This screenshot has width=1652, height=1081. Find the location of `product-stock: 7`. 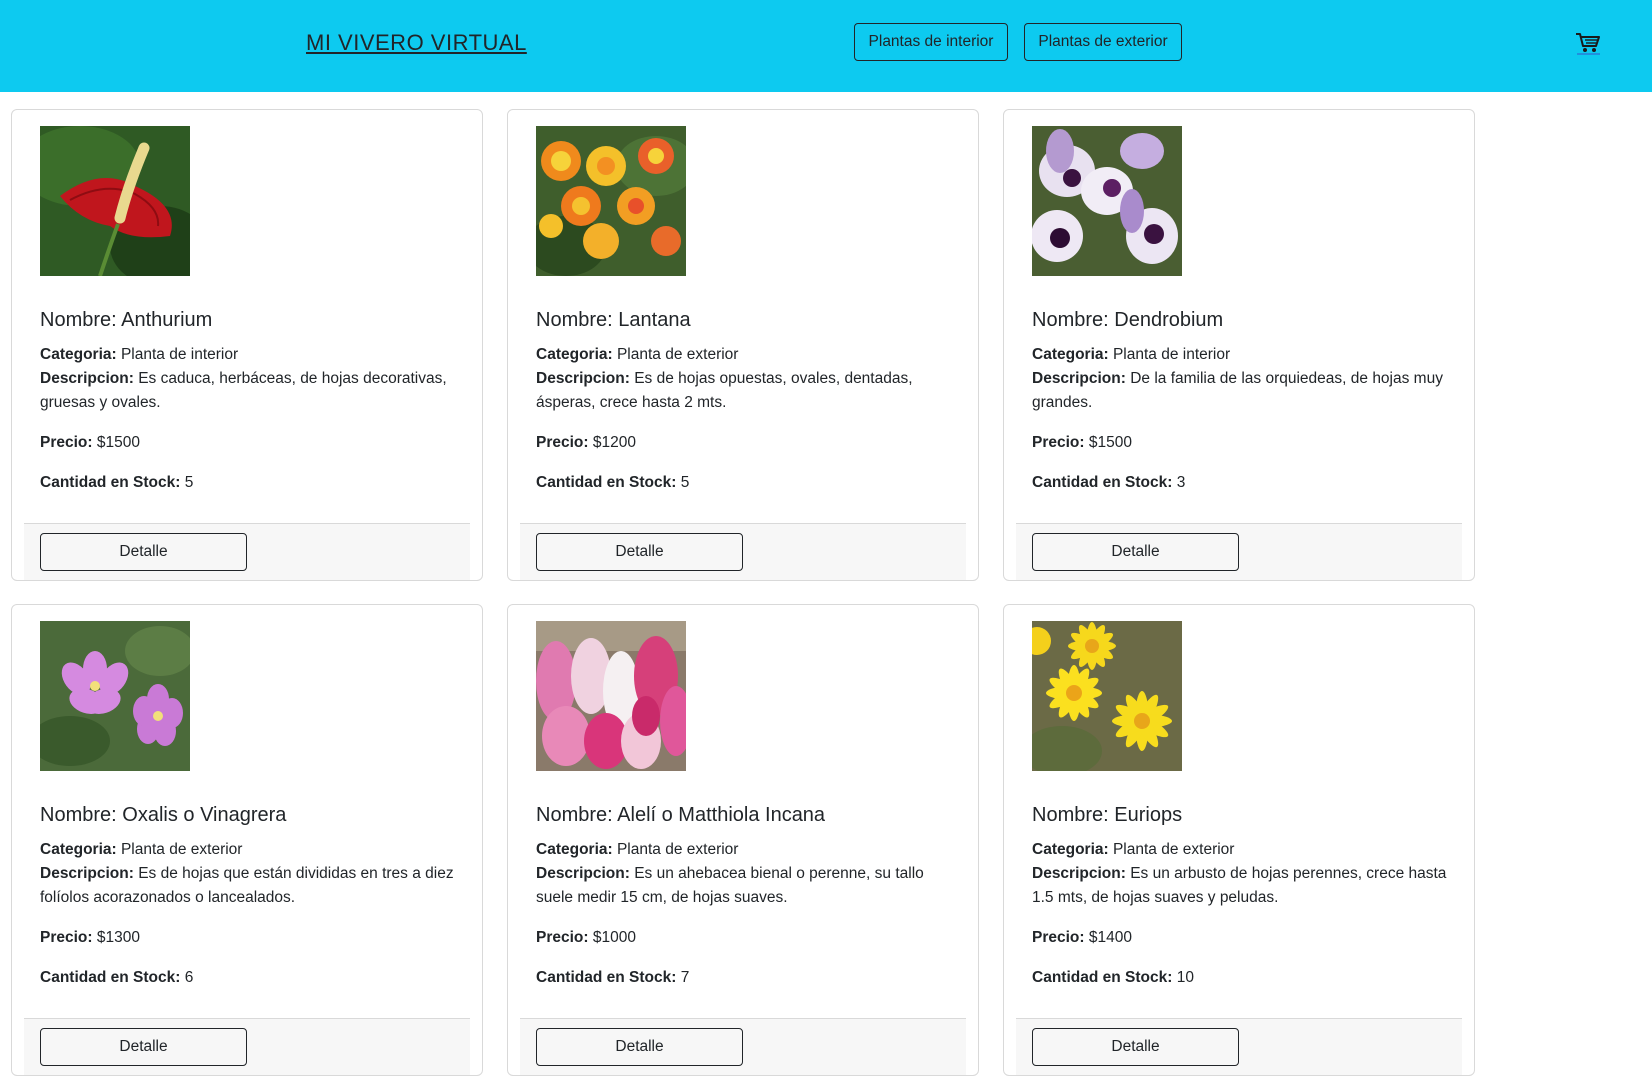

product-stock: 7 is located at coordinates (685, 977).